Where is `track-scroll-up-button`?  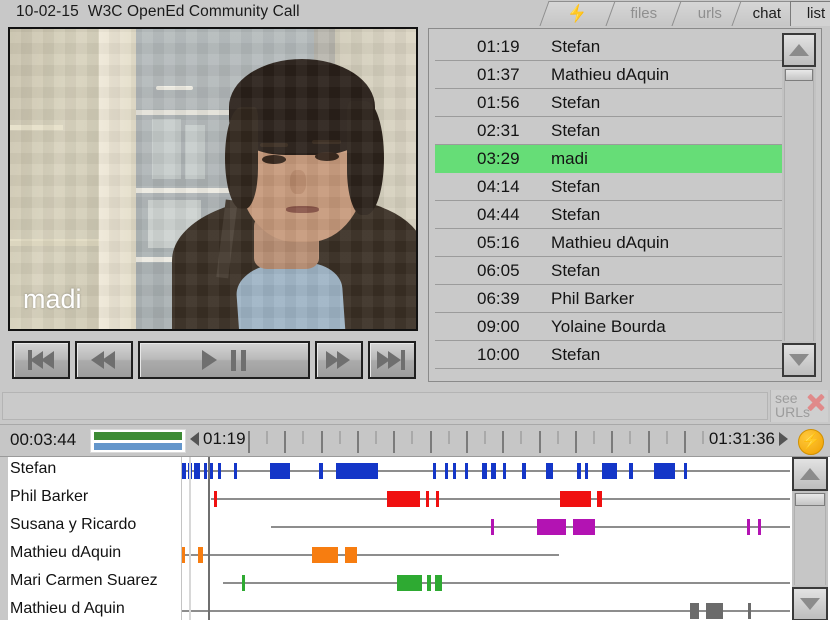
track-scroll-up-button is located at coordinates (810, 474).